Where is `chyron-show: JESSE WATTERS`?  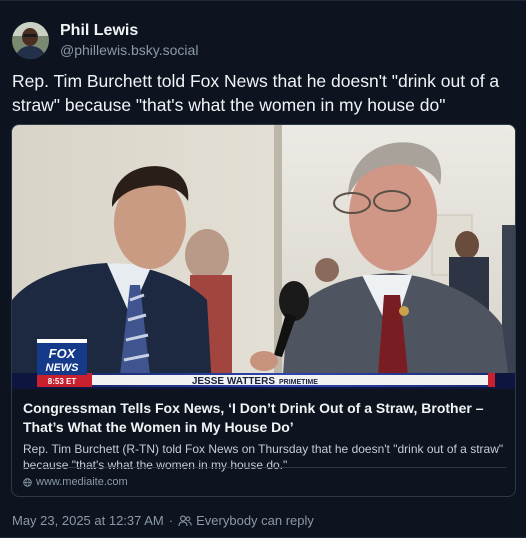 chyron-show: JESSE WATTERS is located at coordinates (233, 381).